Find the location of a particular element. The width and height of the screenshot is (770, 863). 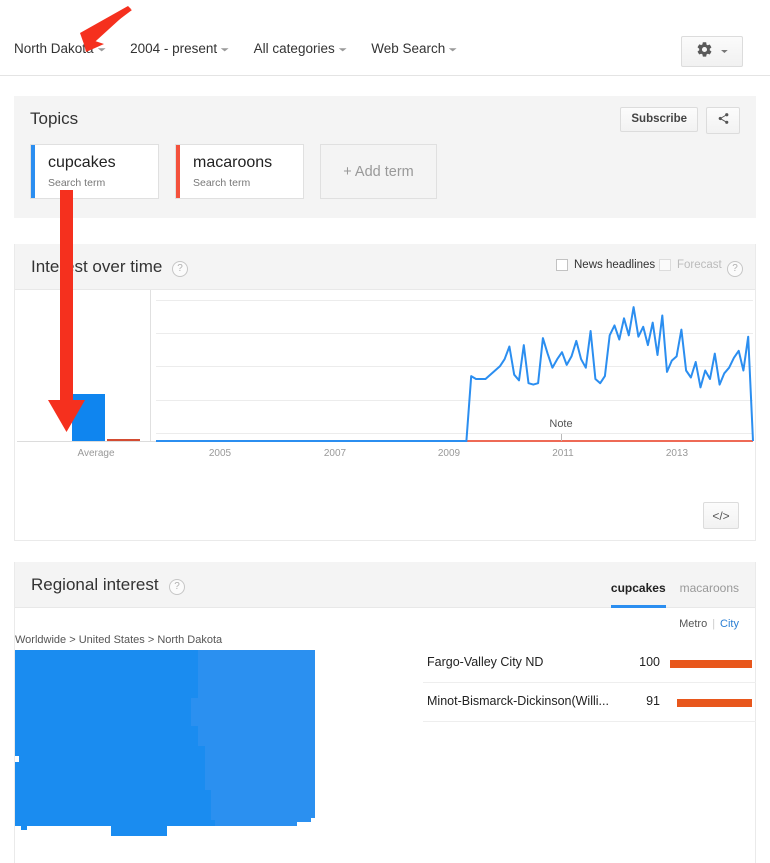

north-dakota-metro-map is located at coordinates (183, 756).